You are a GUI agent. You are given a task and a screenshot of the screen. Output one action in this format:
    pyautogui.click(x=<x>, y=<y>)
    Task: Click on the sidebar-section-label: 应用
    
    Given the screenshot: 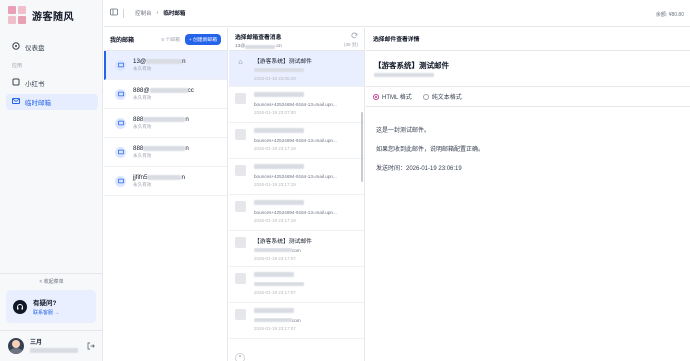 What is the action you would take?
    pyautogui.click(x=17, y=66)
    